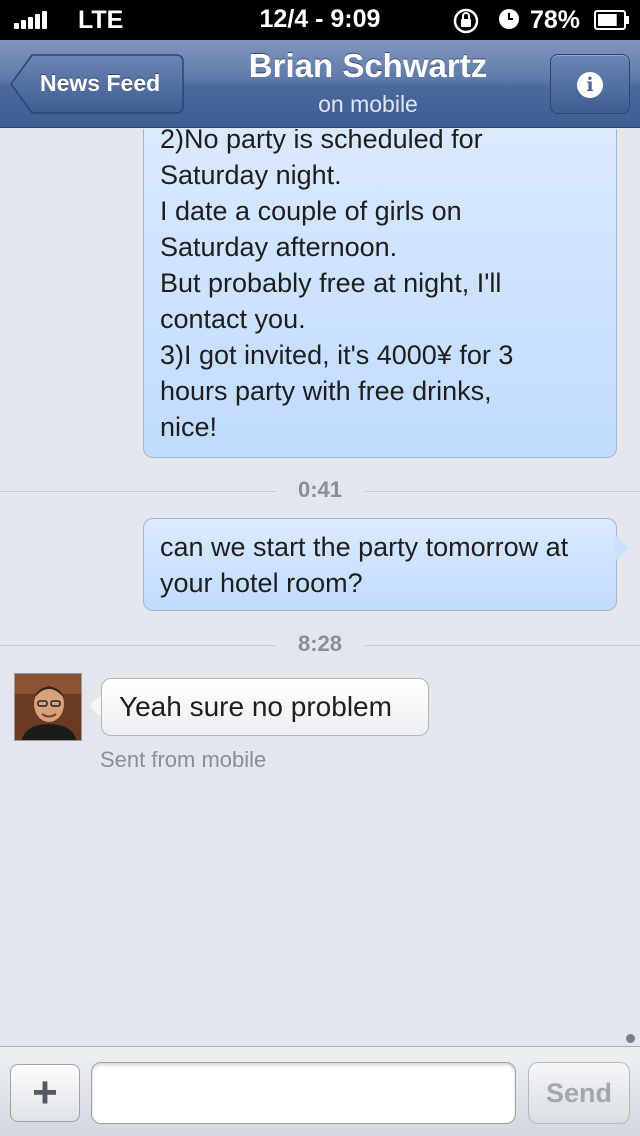 This screenshot has height=1136, width=640. What do you see at coordinates (555, 20) in the screenshot?
I see `battery-percent: 78%` at bounding box center [555, 20].